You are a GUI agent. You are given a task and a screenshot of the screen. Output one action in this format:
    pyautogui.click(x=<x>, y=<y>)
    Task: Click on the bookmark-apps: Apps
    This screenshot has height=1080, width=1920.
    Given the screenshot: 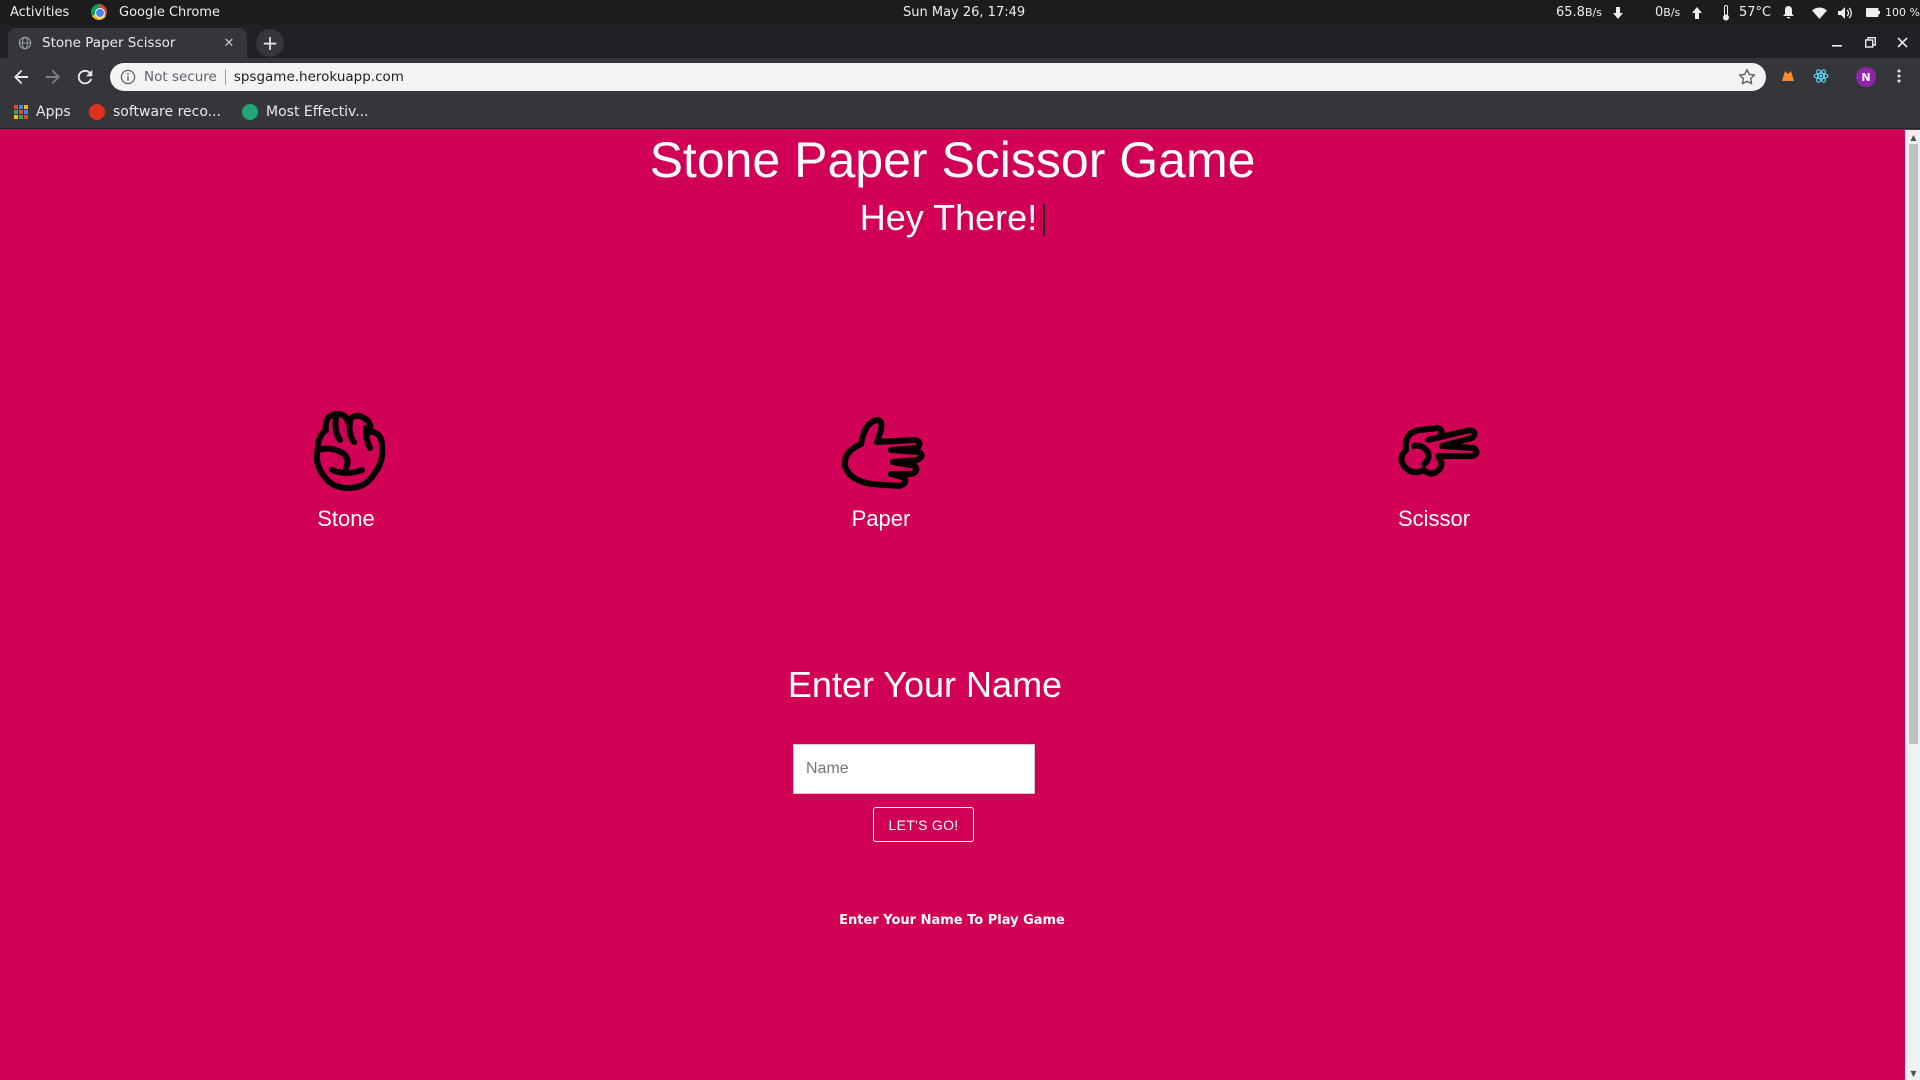 What is the action you would take?
    pyautogui.click(x=42, y=112)
    